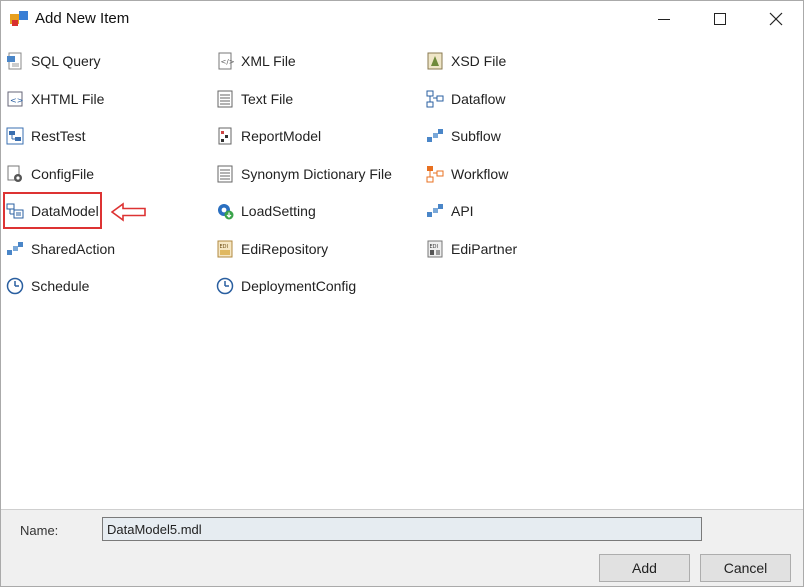  I want to click on item-label: EdiRepository, so click(285, 249).